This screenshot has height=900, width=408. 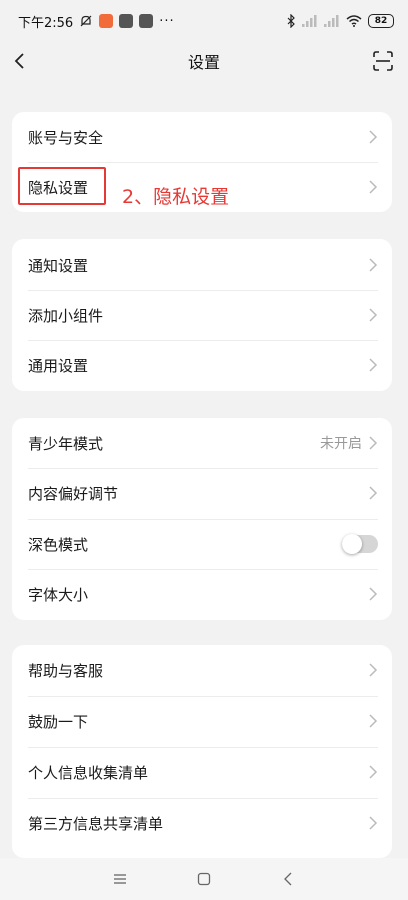 I want to click on dark-mode-toggle, so click(x=360, y=544).